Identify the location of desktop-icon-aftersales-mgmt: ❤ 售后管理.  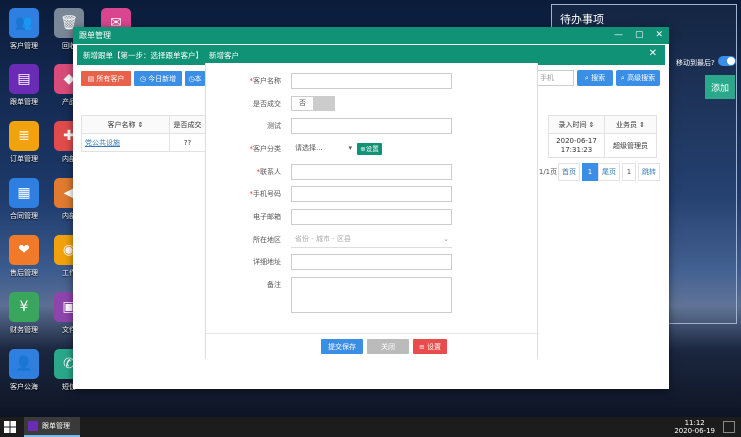
(24, 256).